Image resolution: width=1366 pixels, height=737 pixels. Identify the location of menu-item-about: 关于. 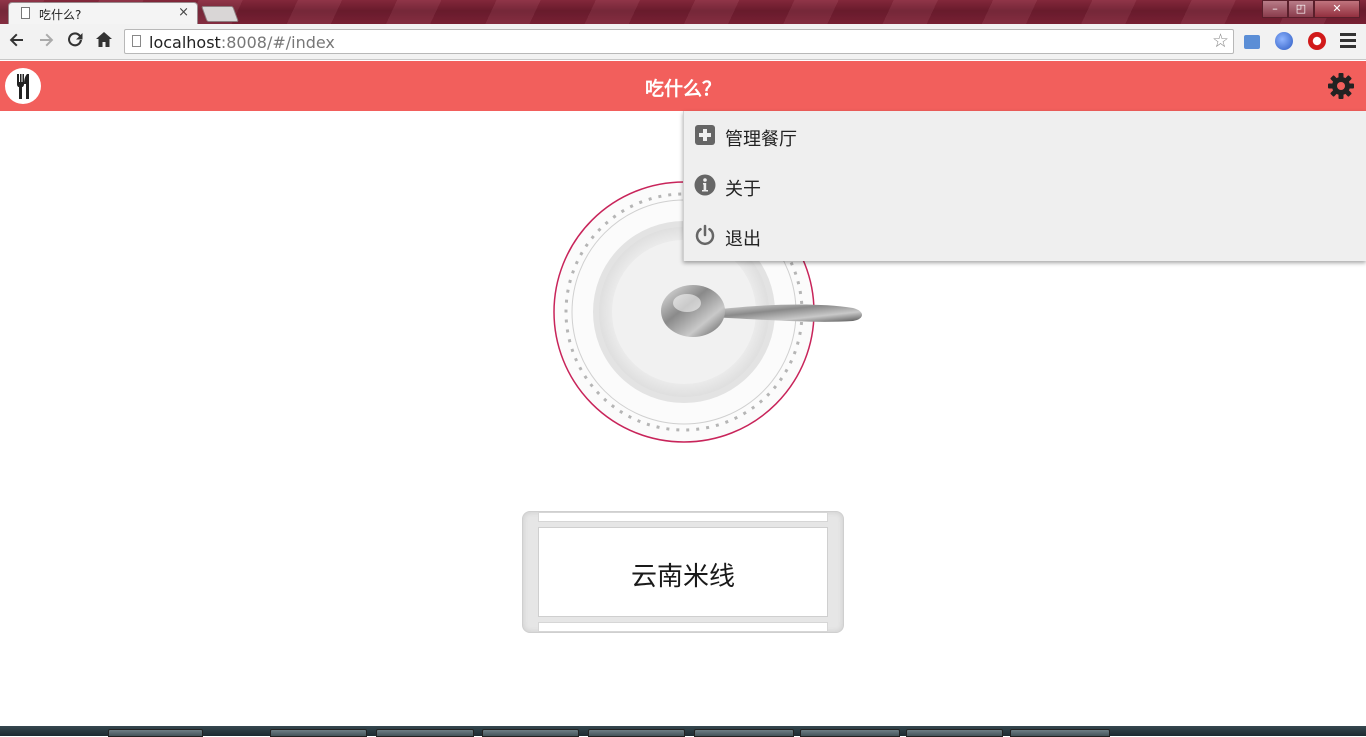
(1025, 186).